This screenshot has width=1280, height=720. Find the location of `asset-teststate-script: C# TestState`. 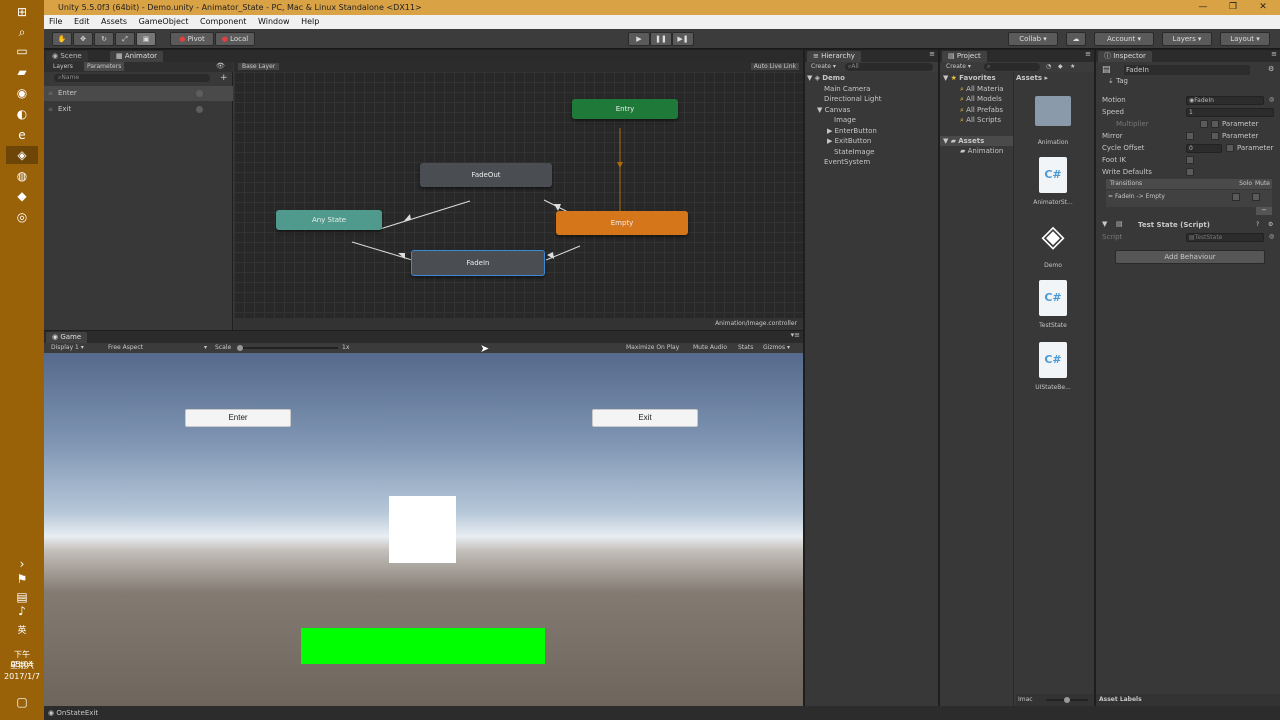

asset-teststate-script: C# TestState is located at coordinates (1053, 304).